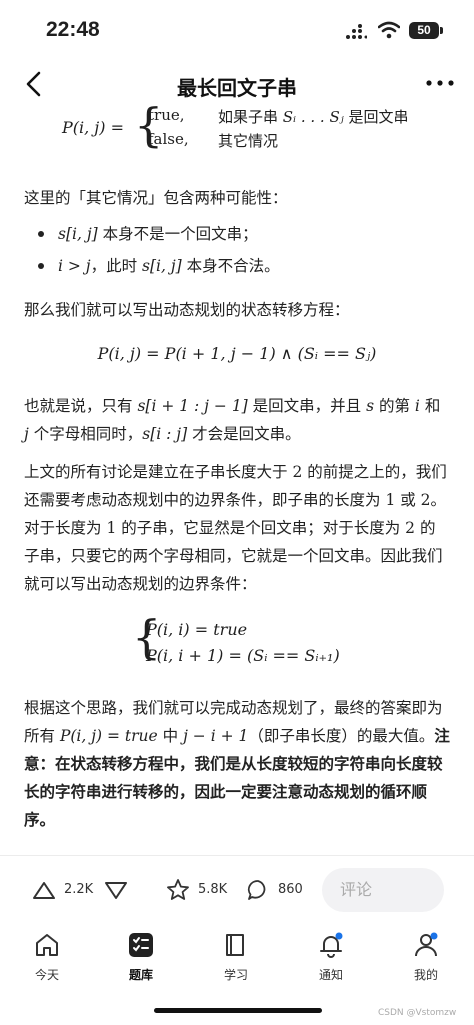  What do you see at coordinates (389, 30) in the screenshot?
I see `wifi-icon` at bounding box center [389, 30].